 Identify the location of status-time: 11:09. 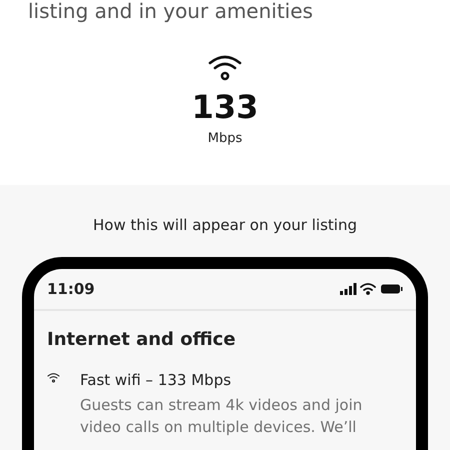
(71, 289).